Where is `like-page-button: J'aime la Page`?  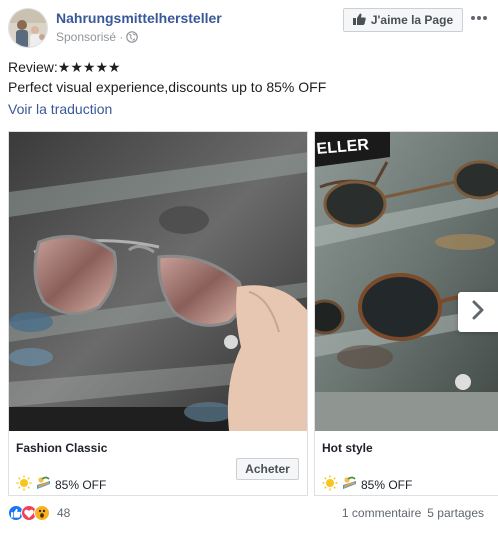
like-page-button: J'aime la Page is located at coordinates (403, 20).